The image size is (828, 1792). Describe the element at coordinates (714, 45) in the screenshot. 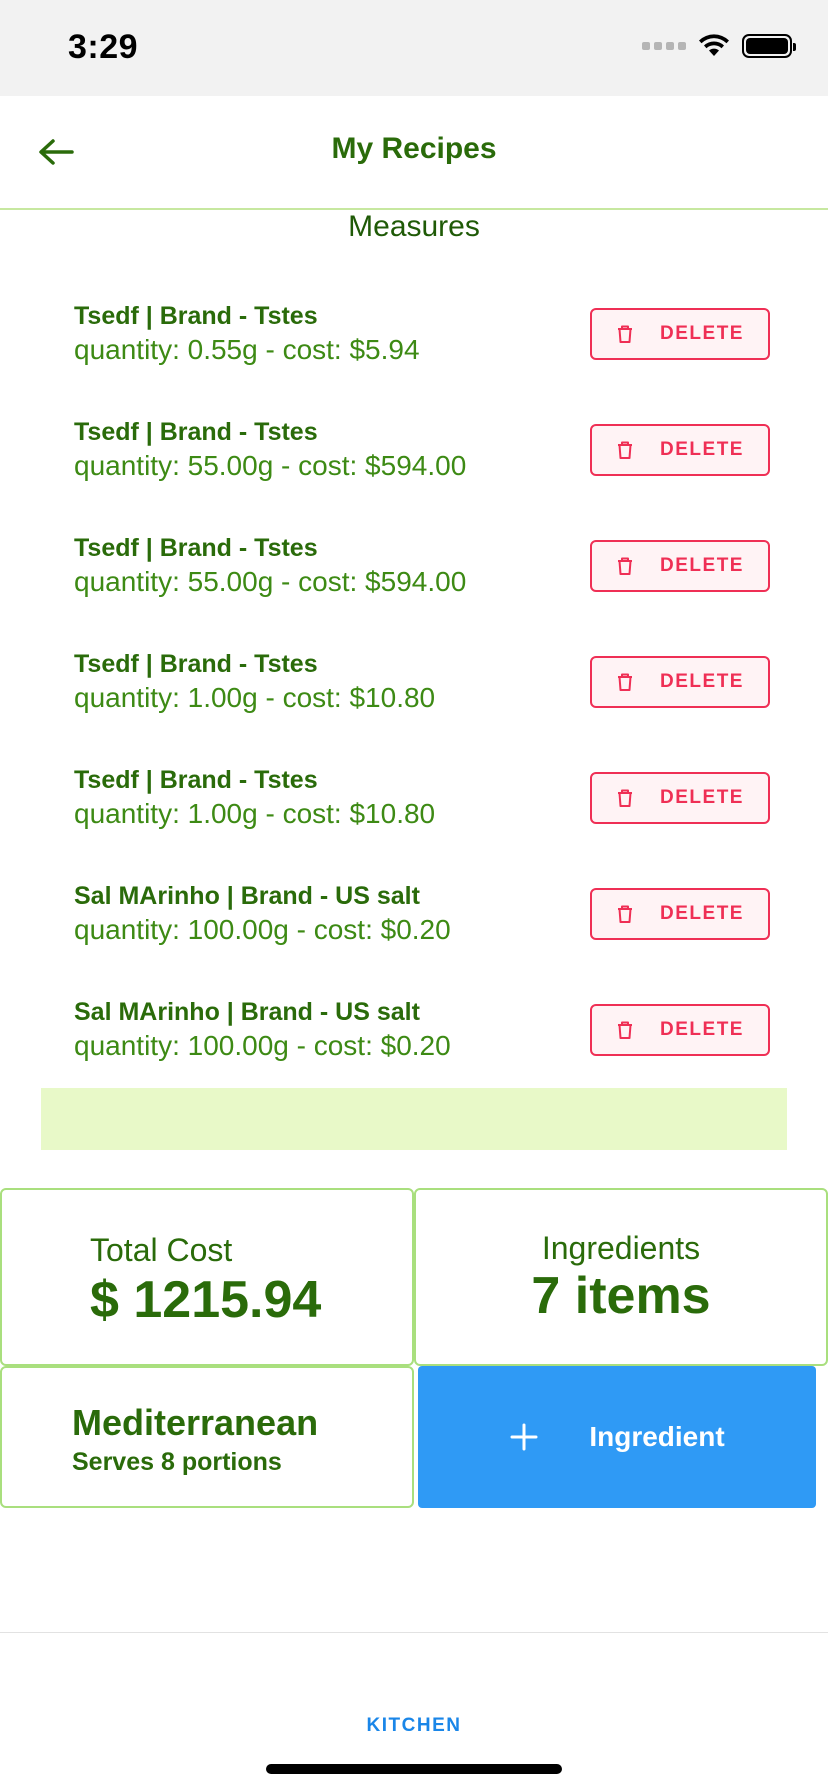

I see `wifi-icon` at that location.